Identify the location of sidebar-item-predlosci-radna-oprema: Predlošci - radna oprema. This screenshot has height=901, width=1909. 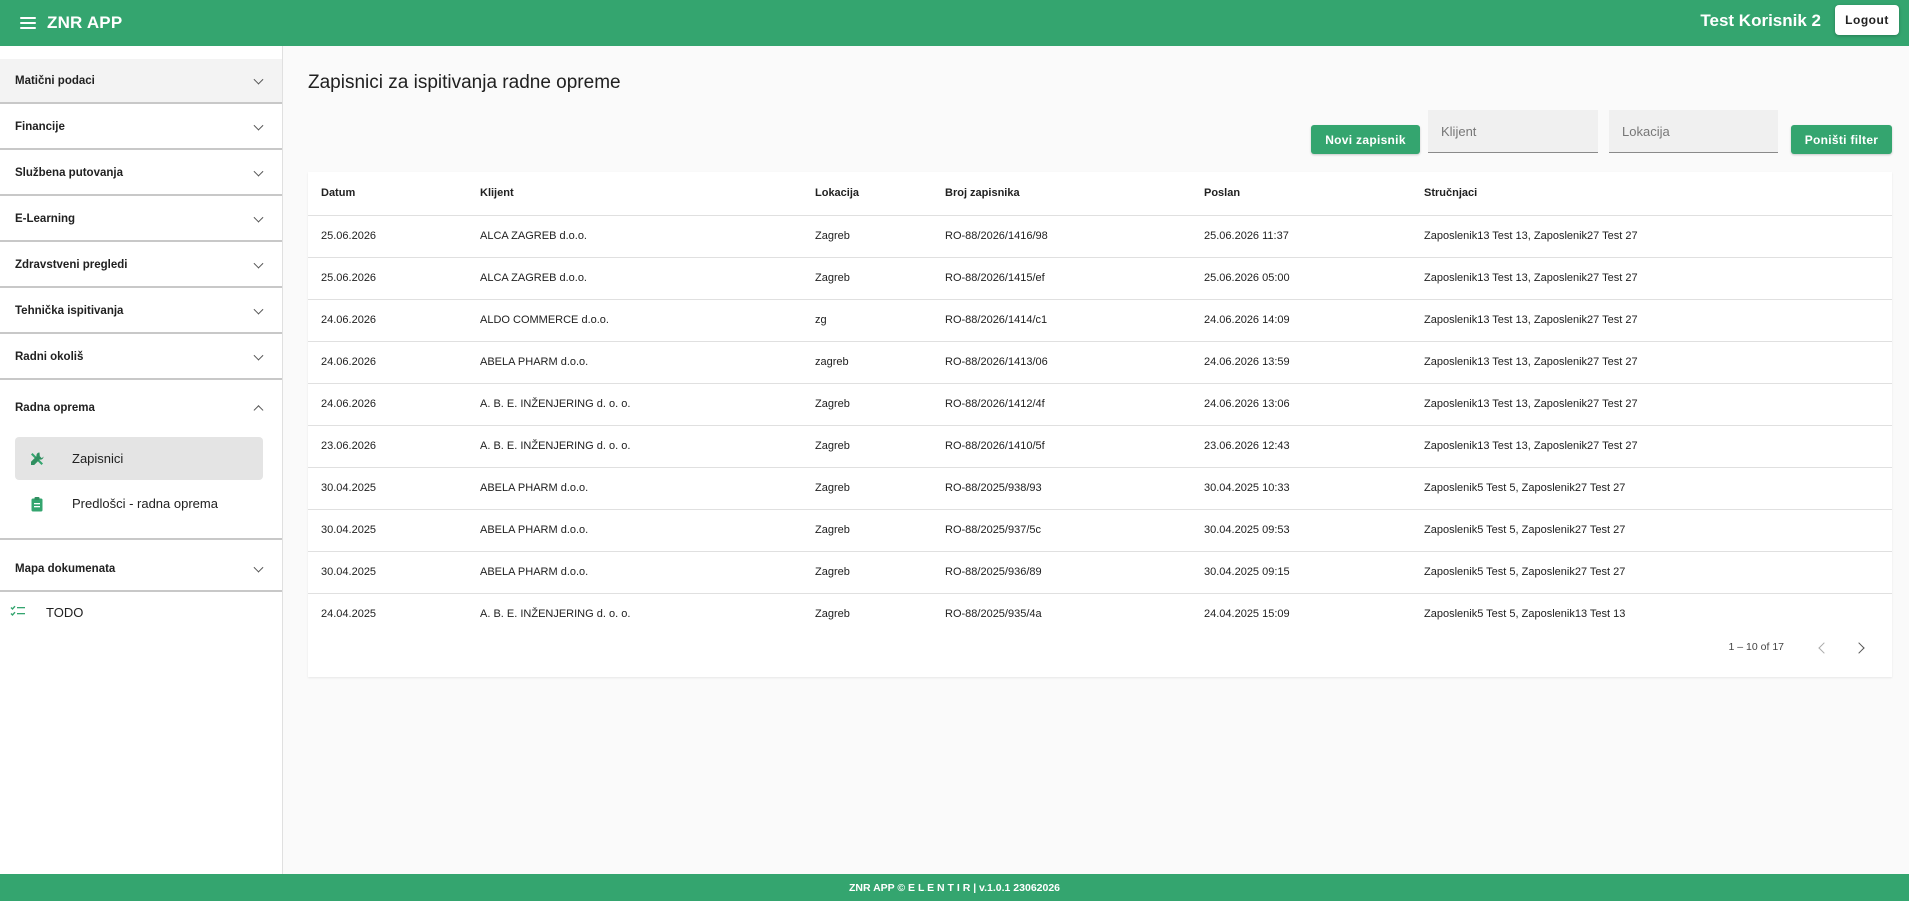
(139, 503).